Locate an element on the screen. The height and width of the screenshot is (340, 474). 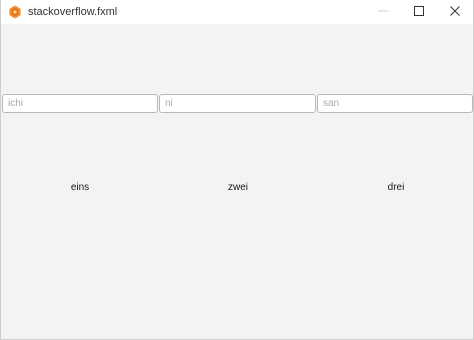
close-icon is located at coordinates (455, 12).